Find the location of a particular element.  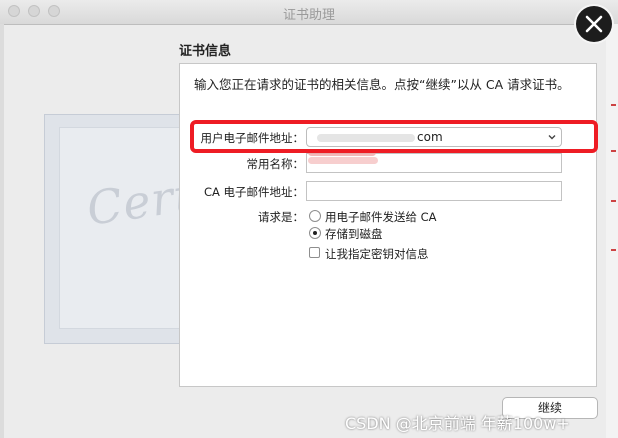

close-icon is located at coordinates (594, 24).